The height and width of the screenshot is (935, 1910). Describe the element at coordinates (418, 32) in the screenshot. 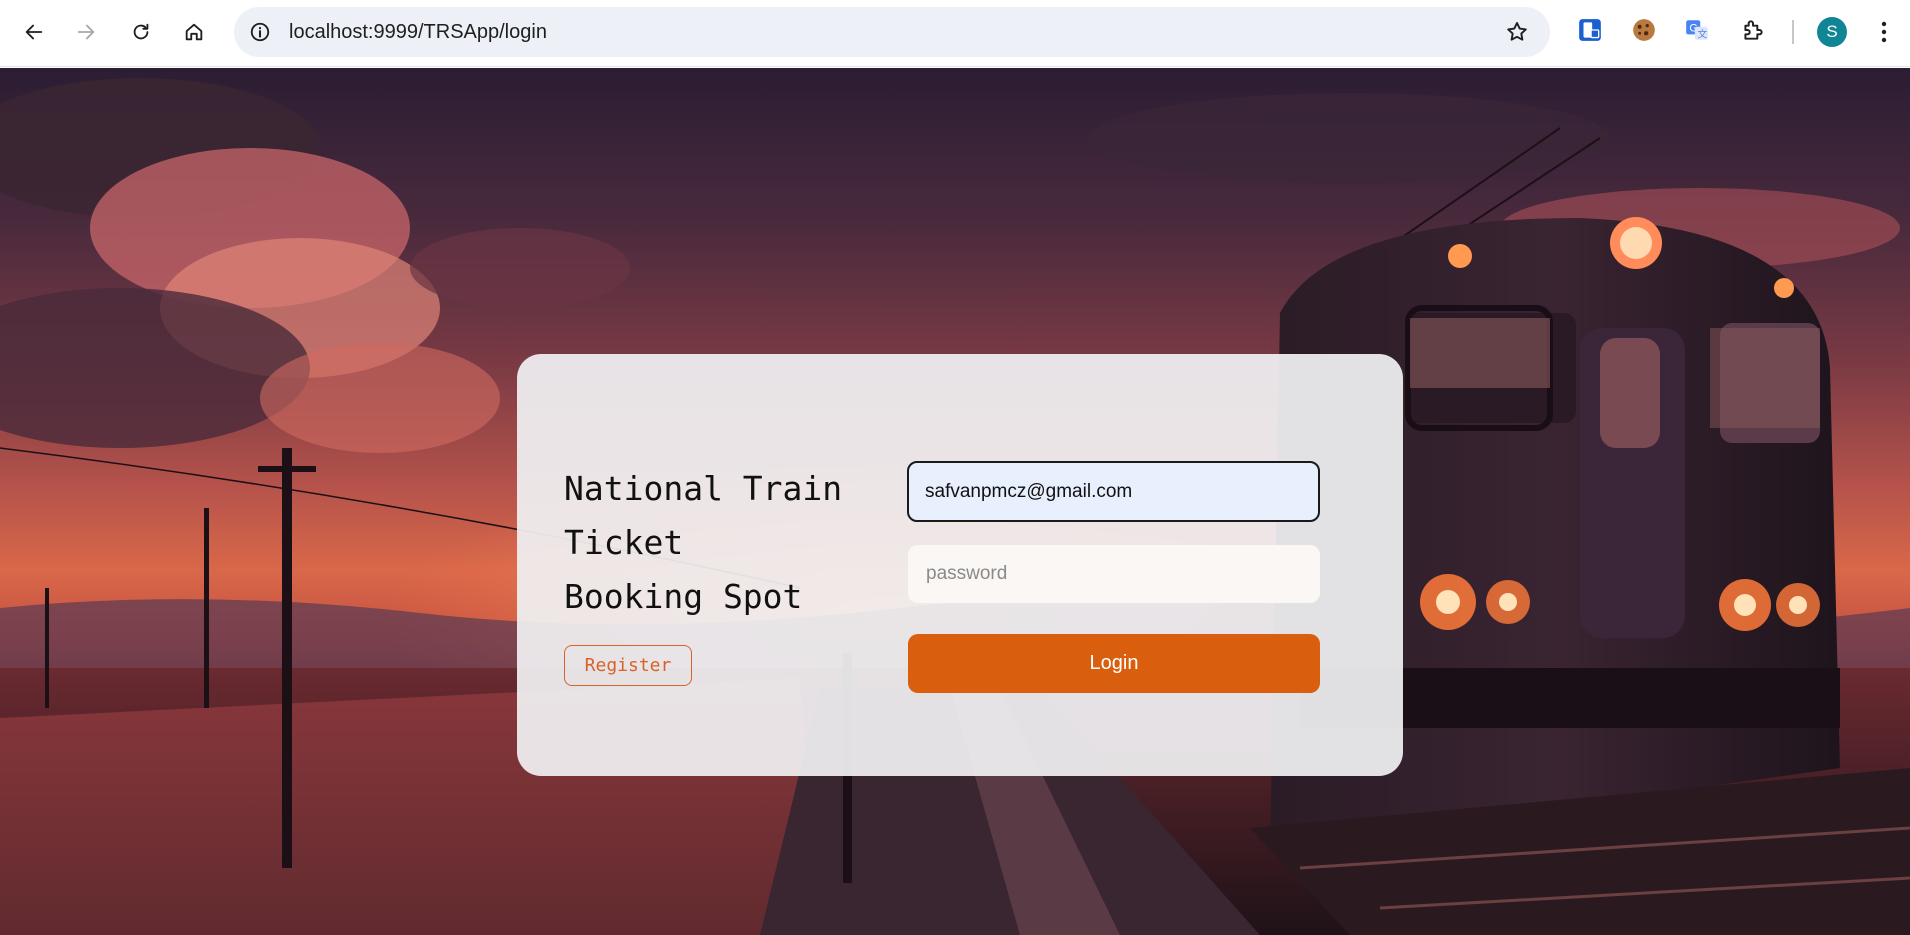

I see `url-text: localhost:9999/TRSApp/login` at that location.